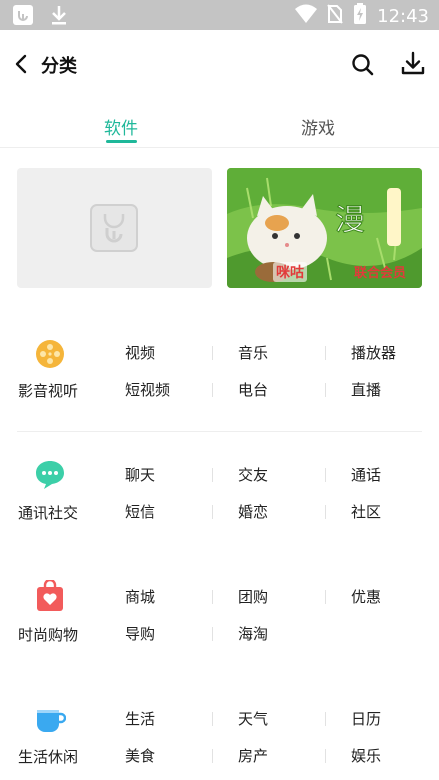  Describe the element at coordinates (366, 596) in the screenshot. I see `subcategory-item: 优惠` at that location.